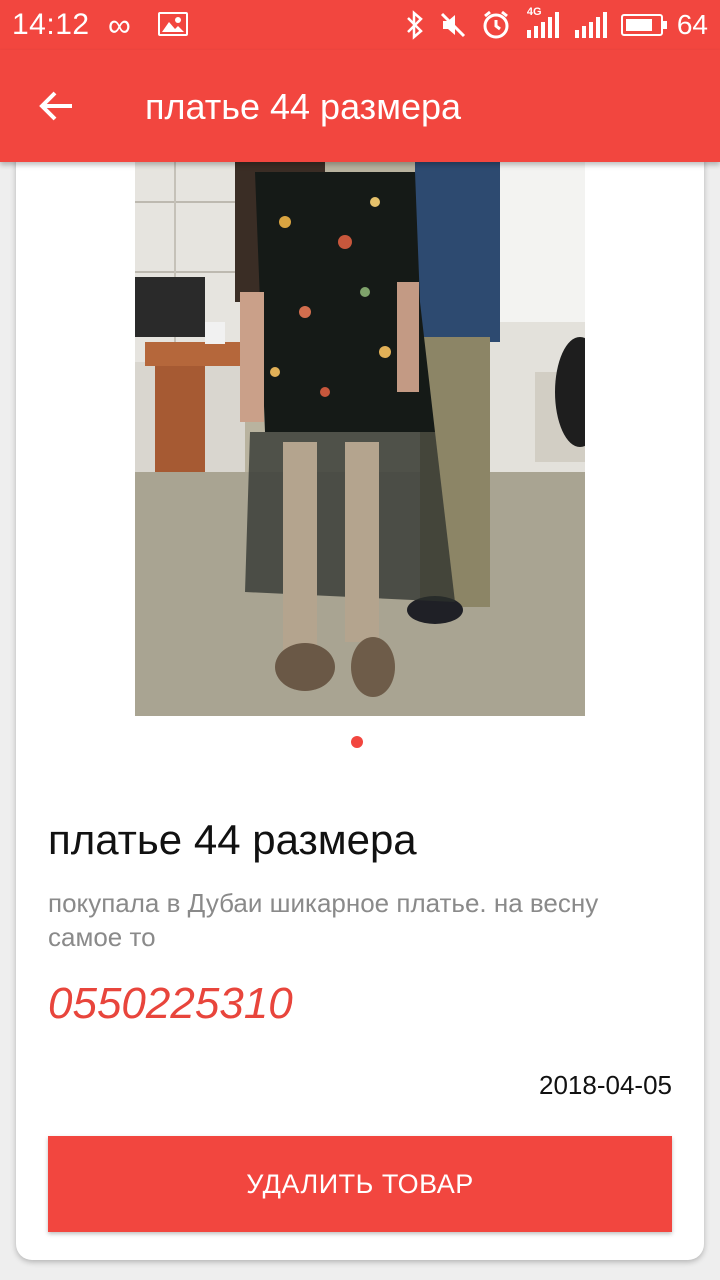 This screenshot has width=720, height=1280. Describe the element at coordinates (119, 25) in the screenshot. I see `infinity-icon: ∞` at that location.